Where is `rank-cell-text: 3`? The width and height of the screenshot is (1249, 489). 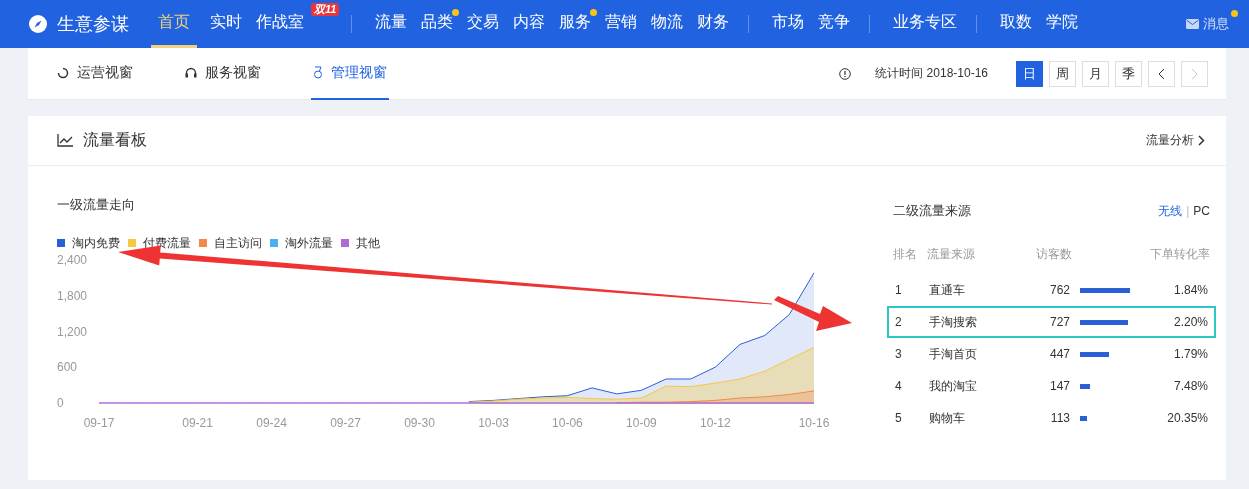 rank-cell-text: 3 is located at coordinates (899, 354).